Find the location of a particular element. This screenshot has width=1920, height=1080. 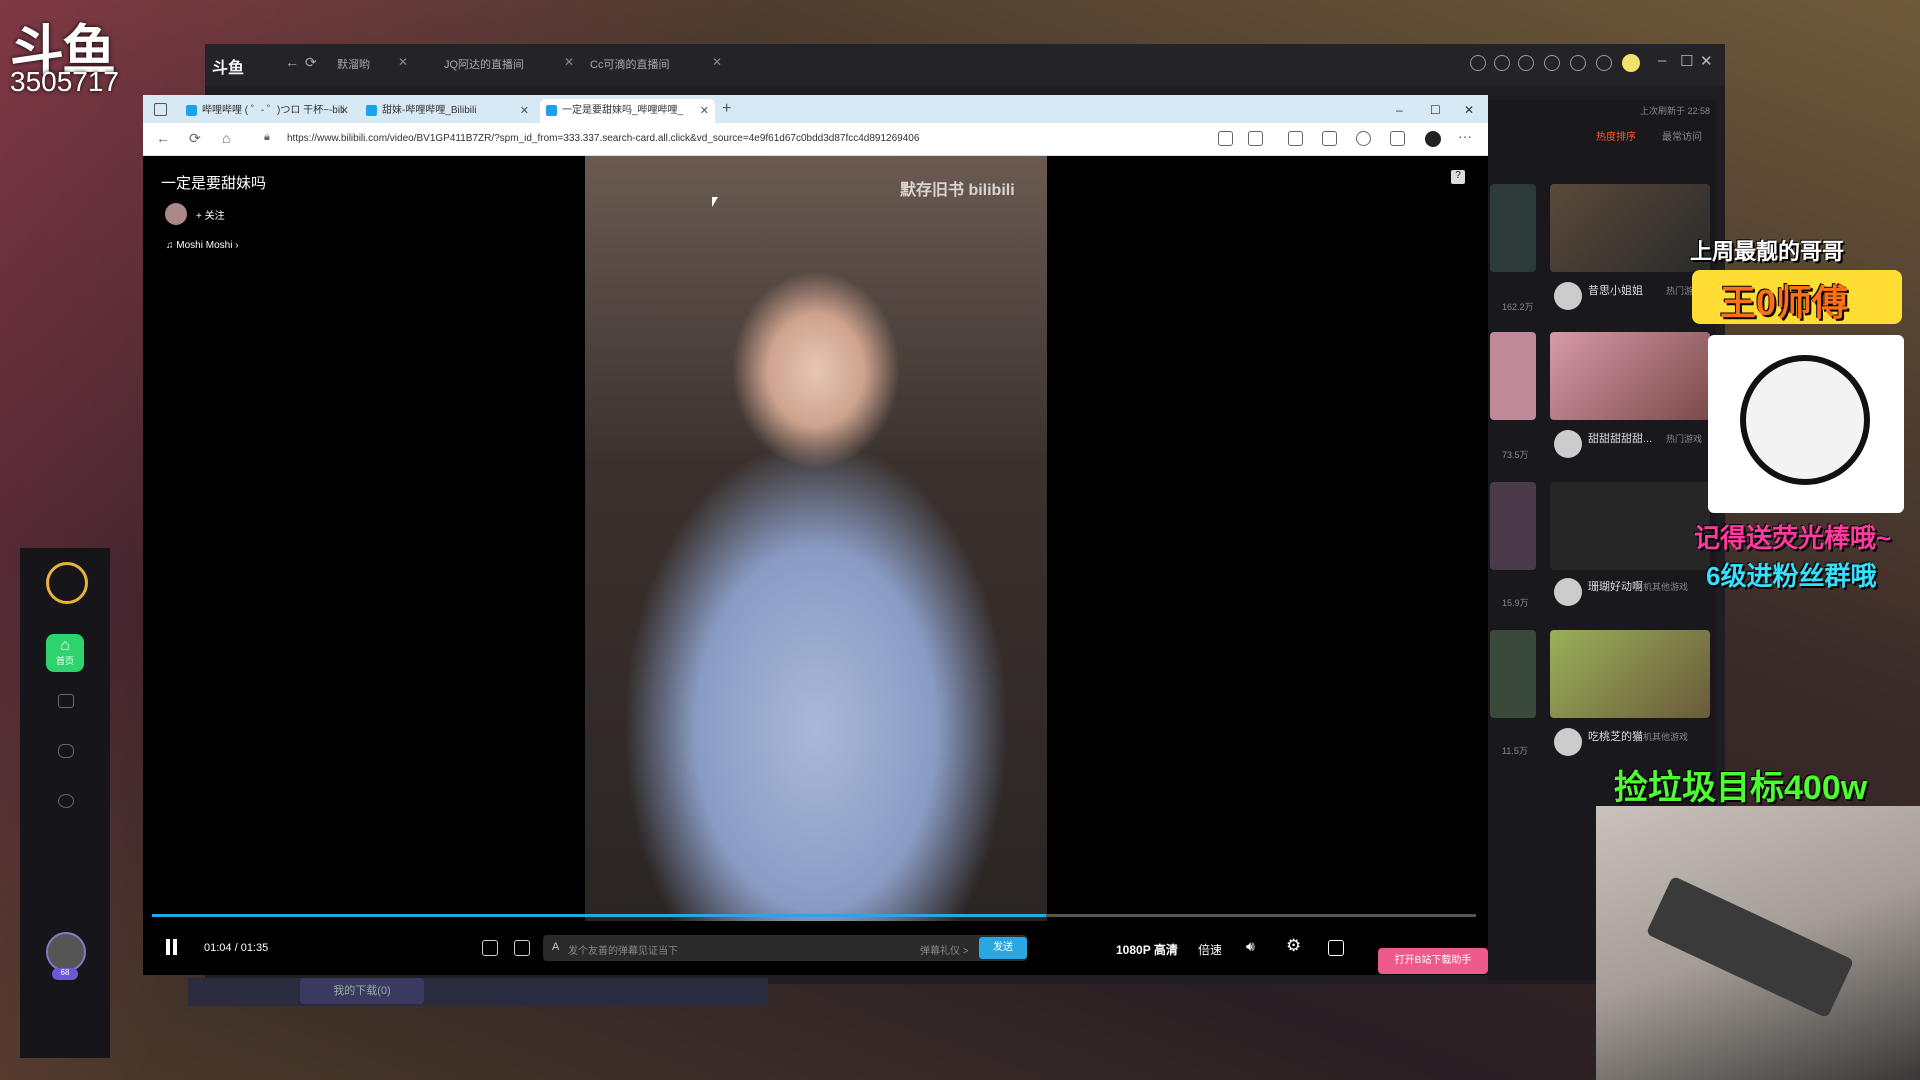

mouse-cursor-icon is located at coordinates (715, 202).